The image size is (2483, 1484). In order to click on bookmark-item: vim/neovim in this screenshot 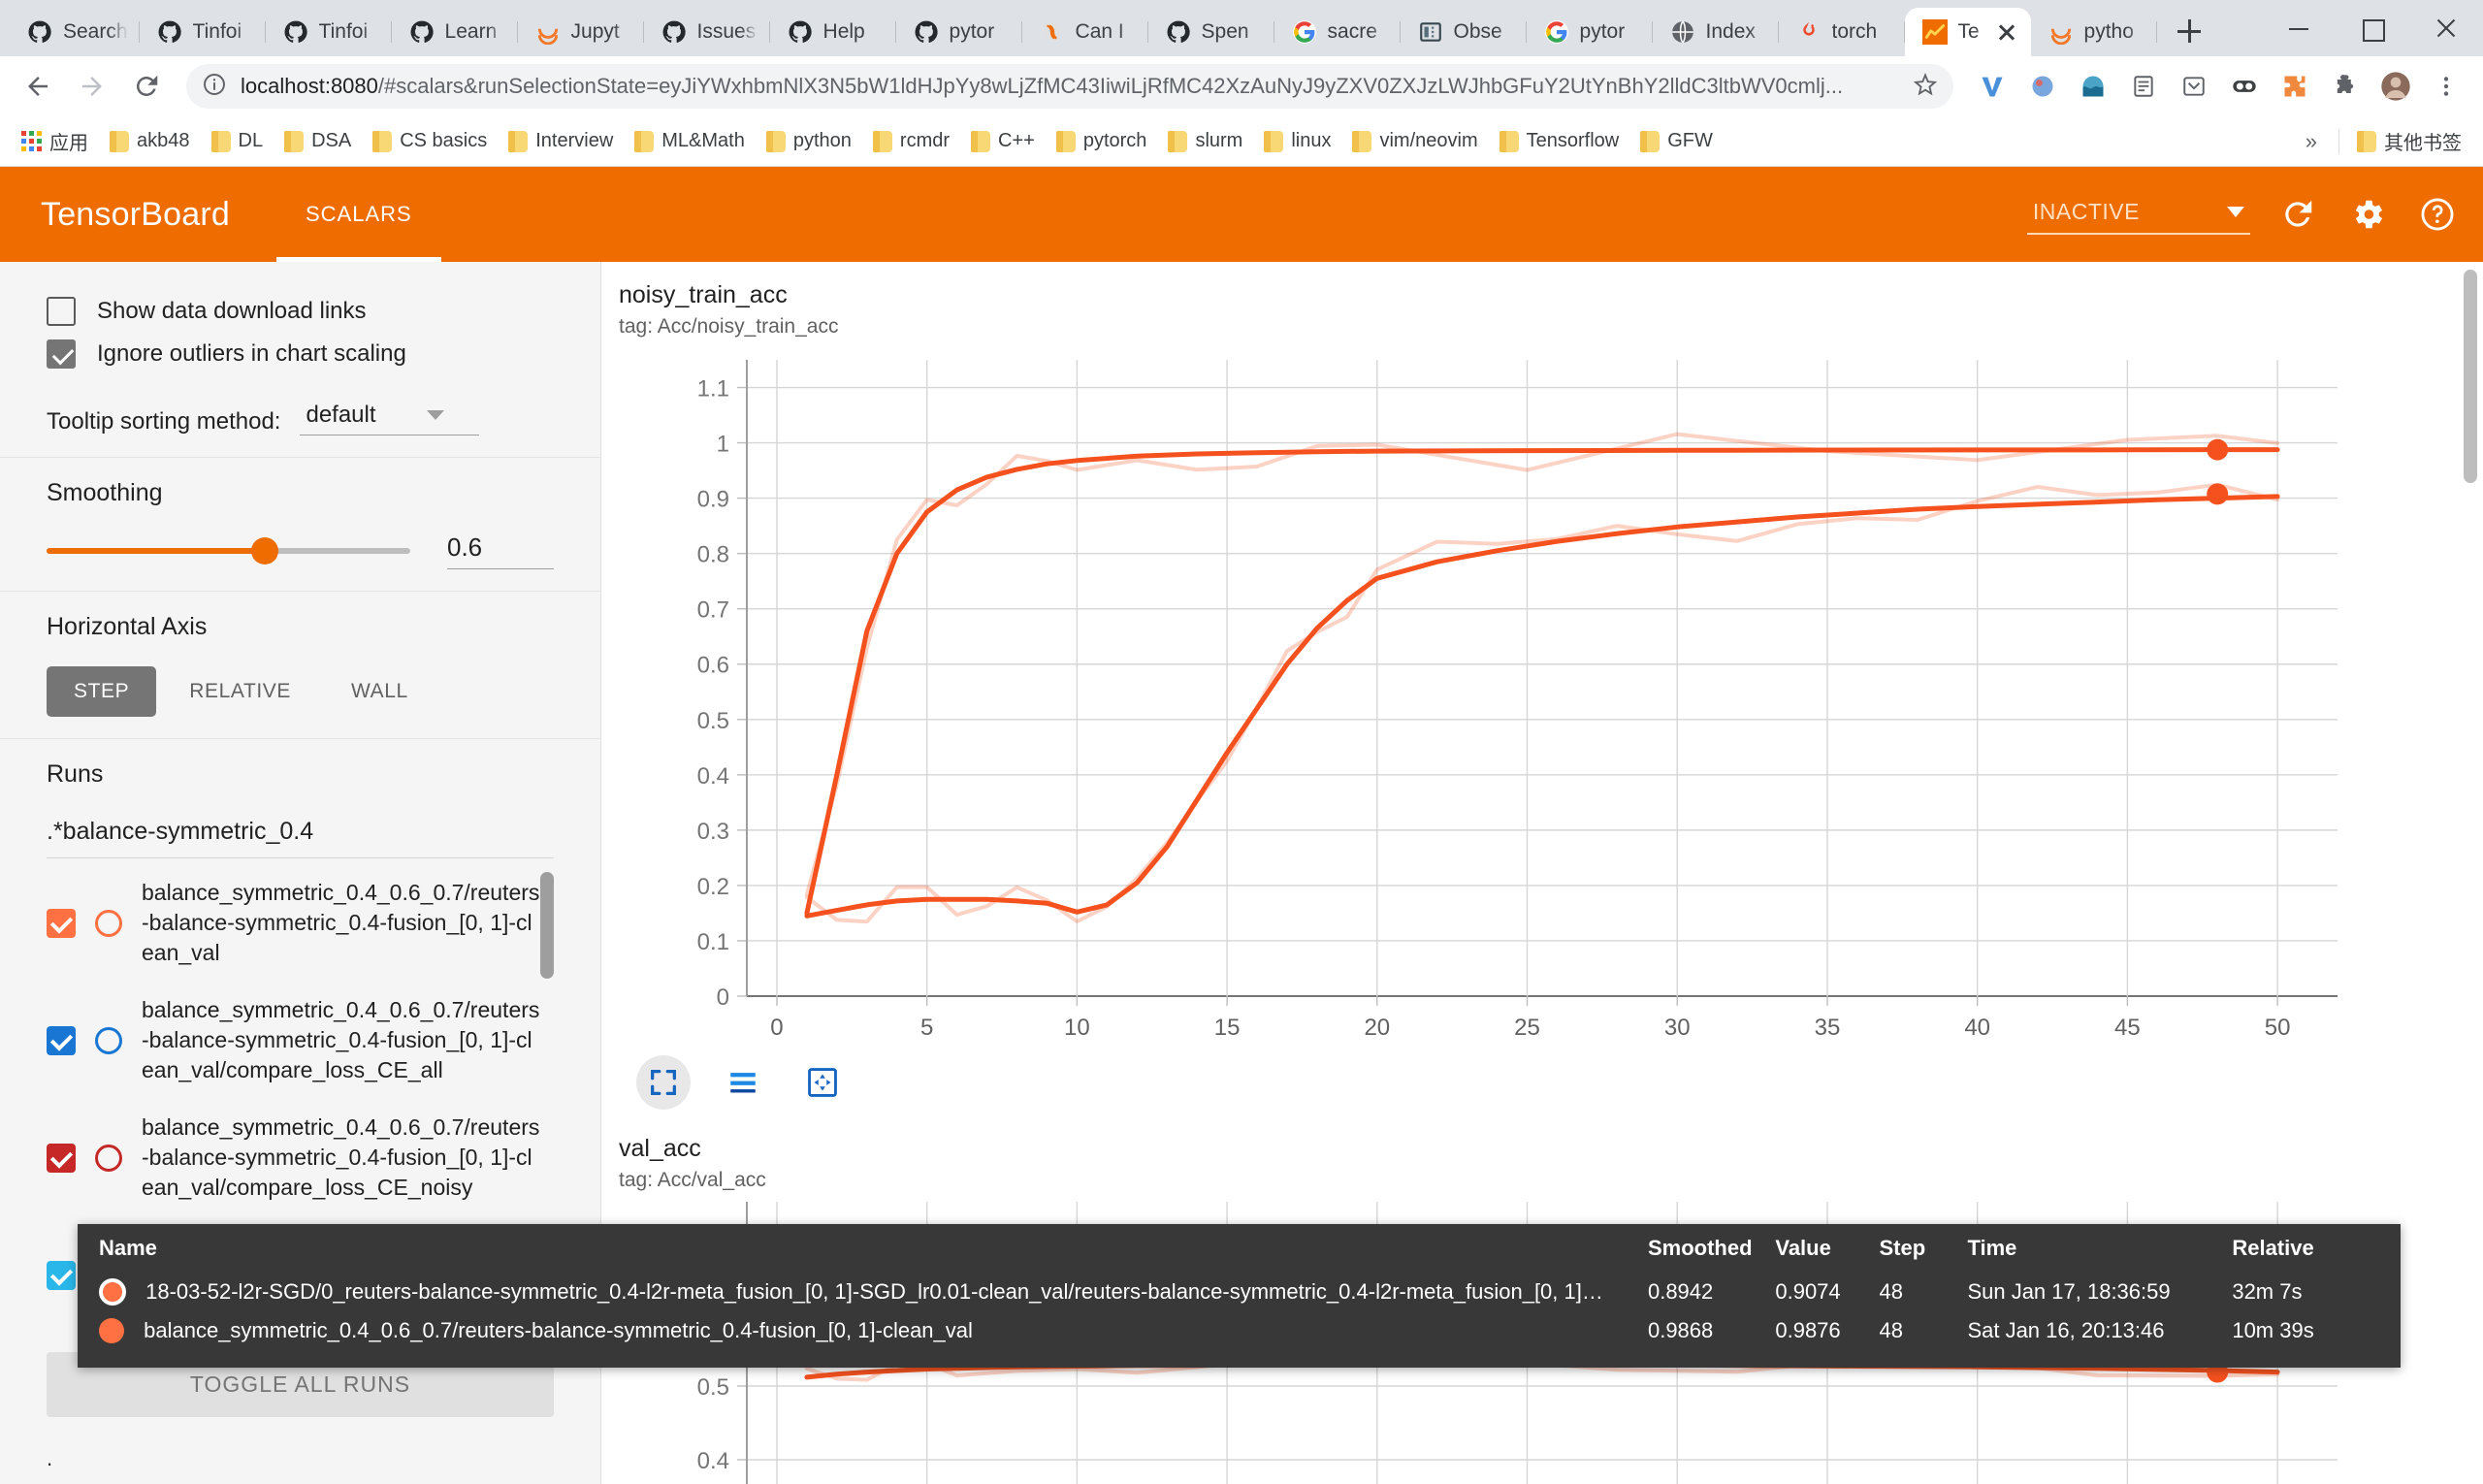, I will do `click(1415, 141)`.